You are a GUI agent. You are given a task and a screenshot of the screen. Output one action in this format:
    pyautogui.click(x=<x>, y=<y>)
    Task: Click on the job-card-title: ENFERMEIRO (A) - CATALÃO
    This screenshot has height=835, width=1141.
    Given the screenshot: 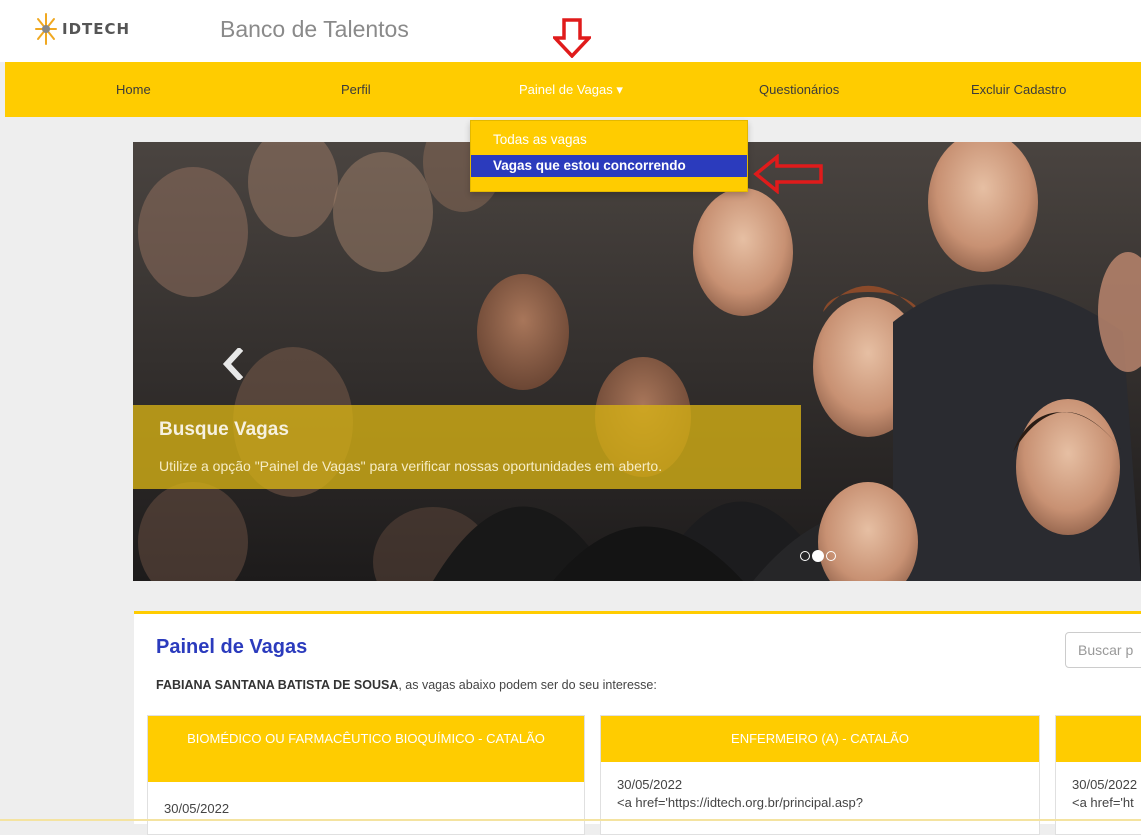 What is the action you would take?
    pyautogui.click(x=820, y=739)
    